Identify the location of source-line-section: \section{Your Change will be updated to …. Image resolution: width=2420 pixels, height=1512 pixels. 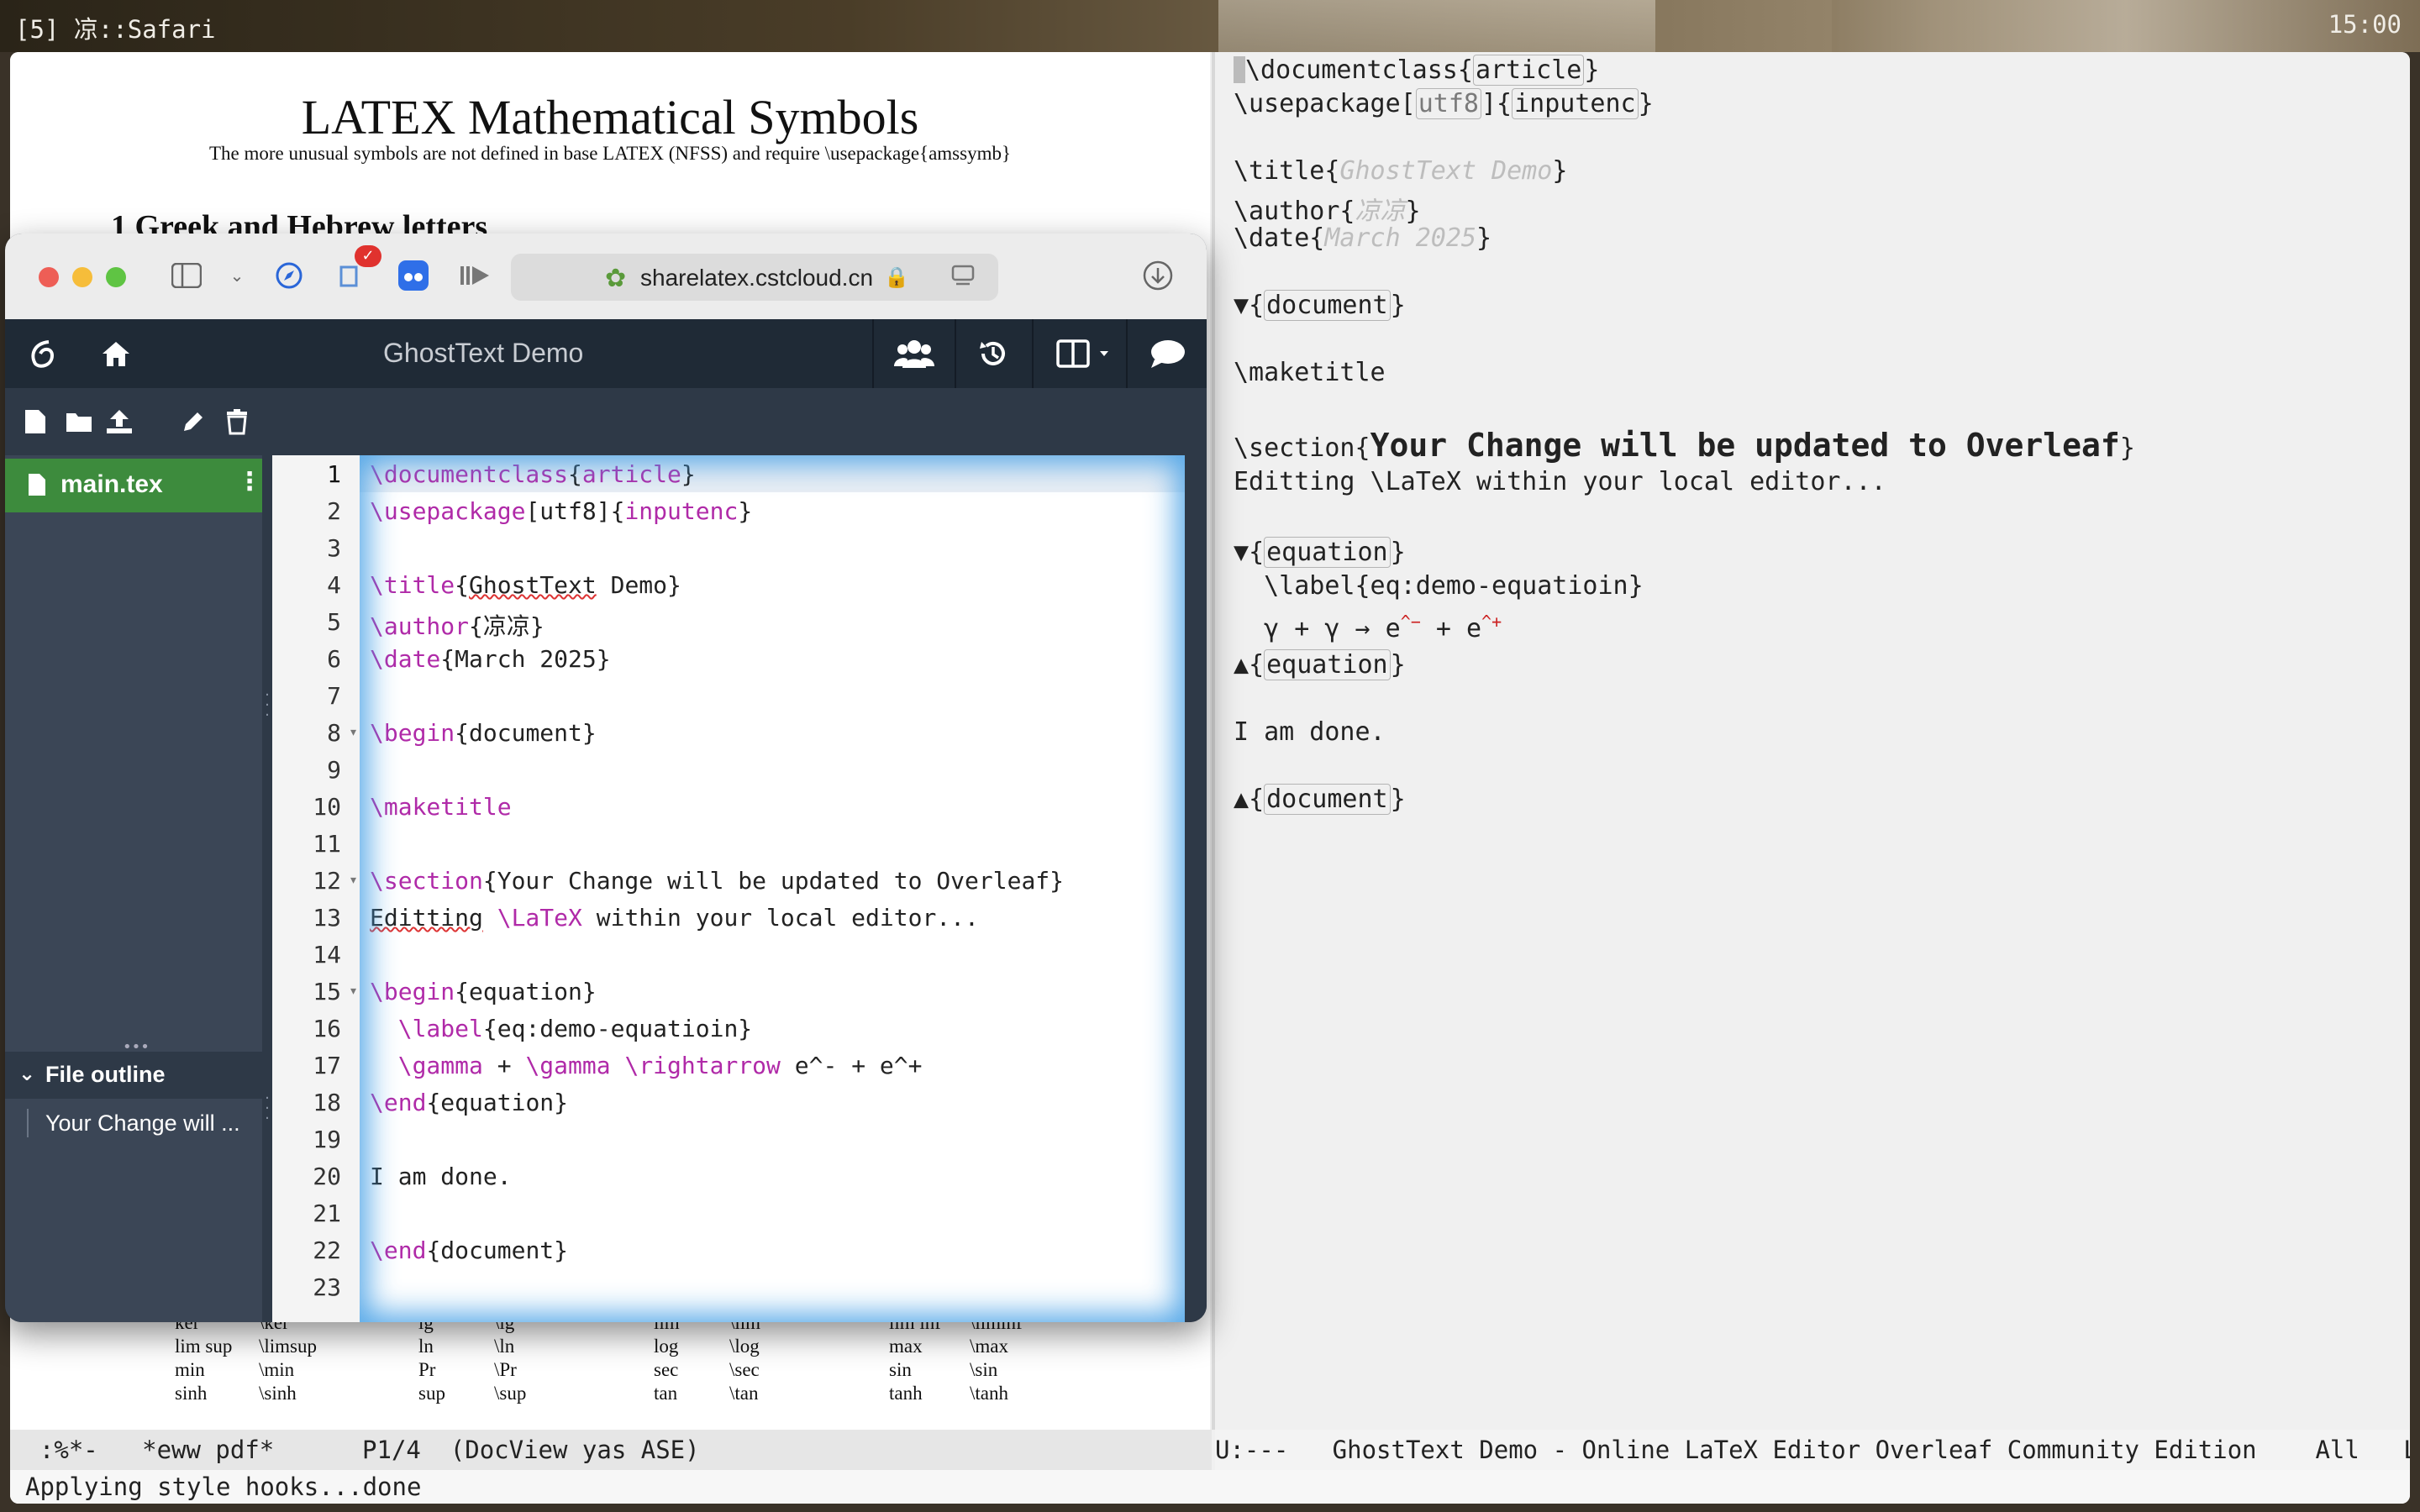
(1684, 445).